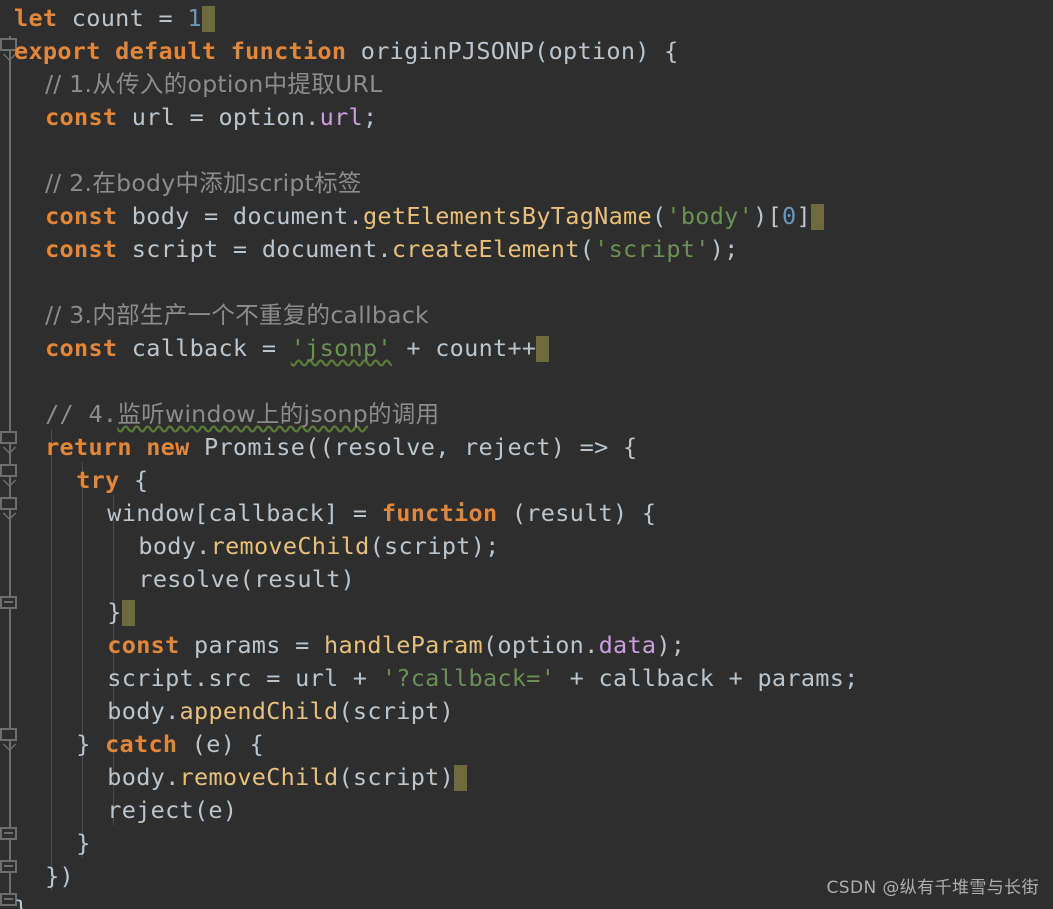  Describe the element at coordinates (767, 216) in the screenshot. I see `code-token: )[` at that location.